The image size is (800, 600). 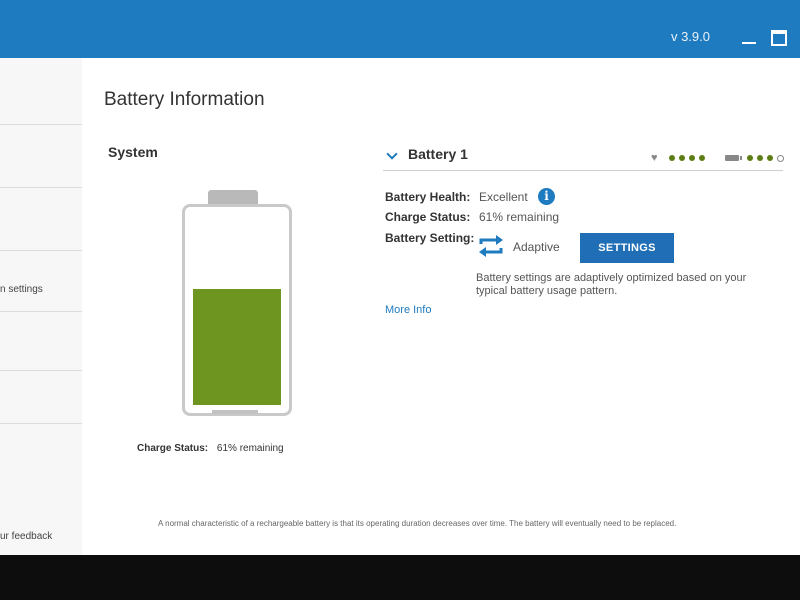 I want to click on minimize-icon, so click(x=749, y=37).